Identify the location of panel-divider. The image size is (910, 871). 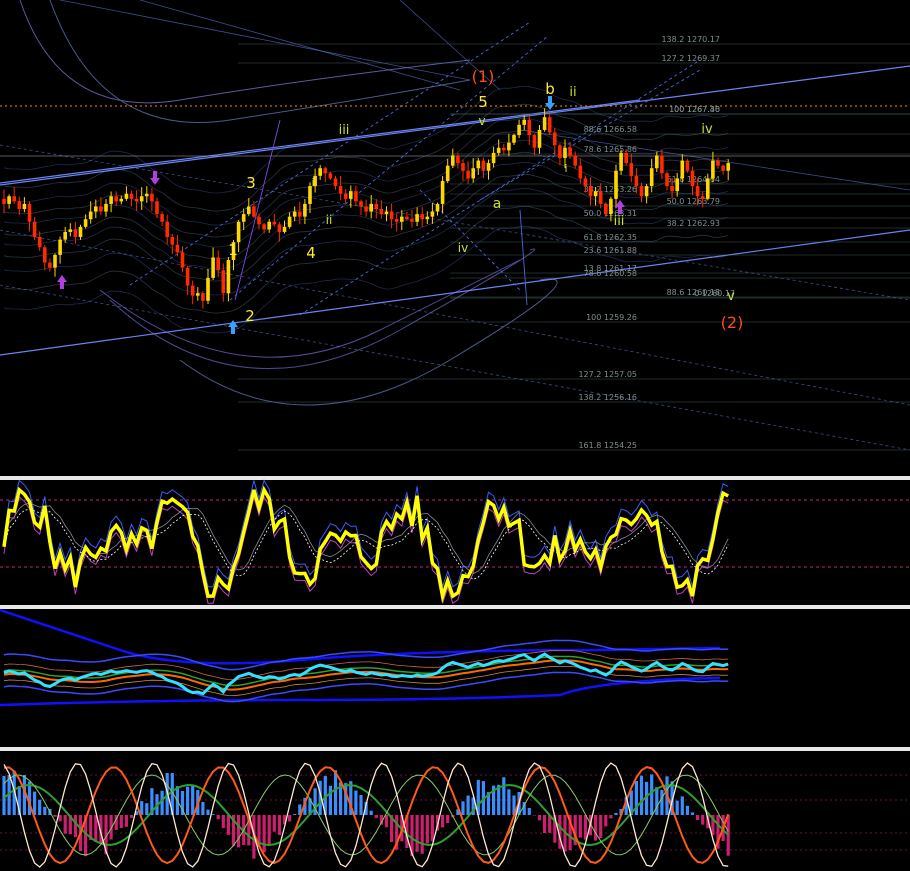
(455, 607).